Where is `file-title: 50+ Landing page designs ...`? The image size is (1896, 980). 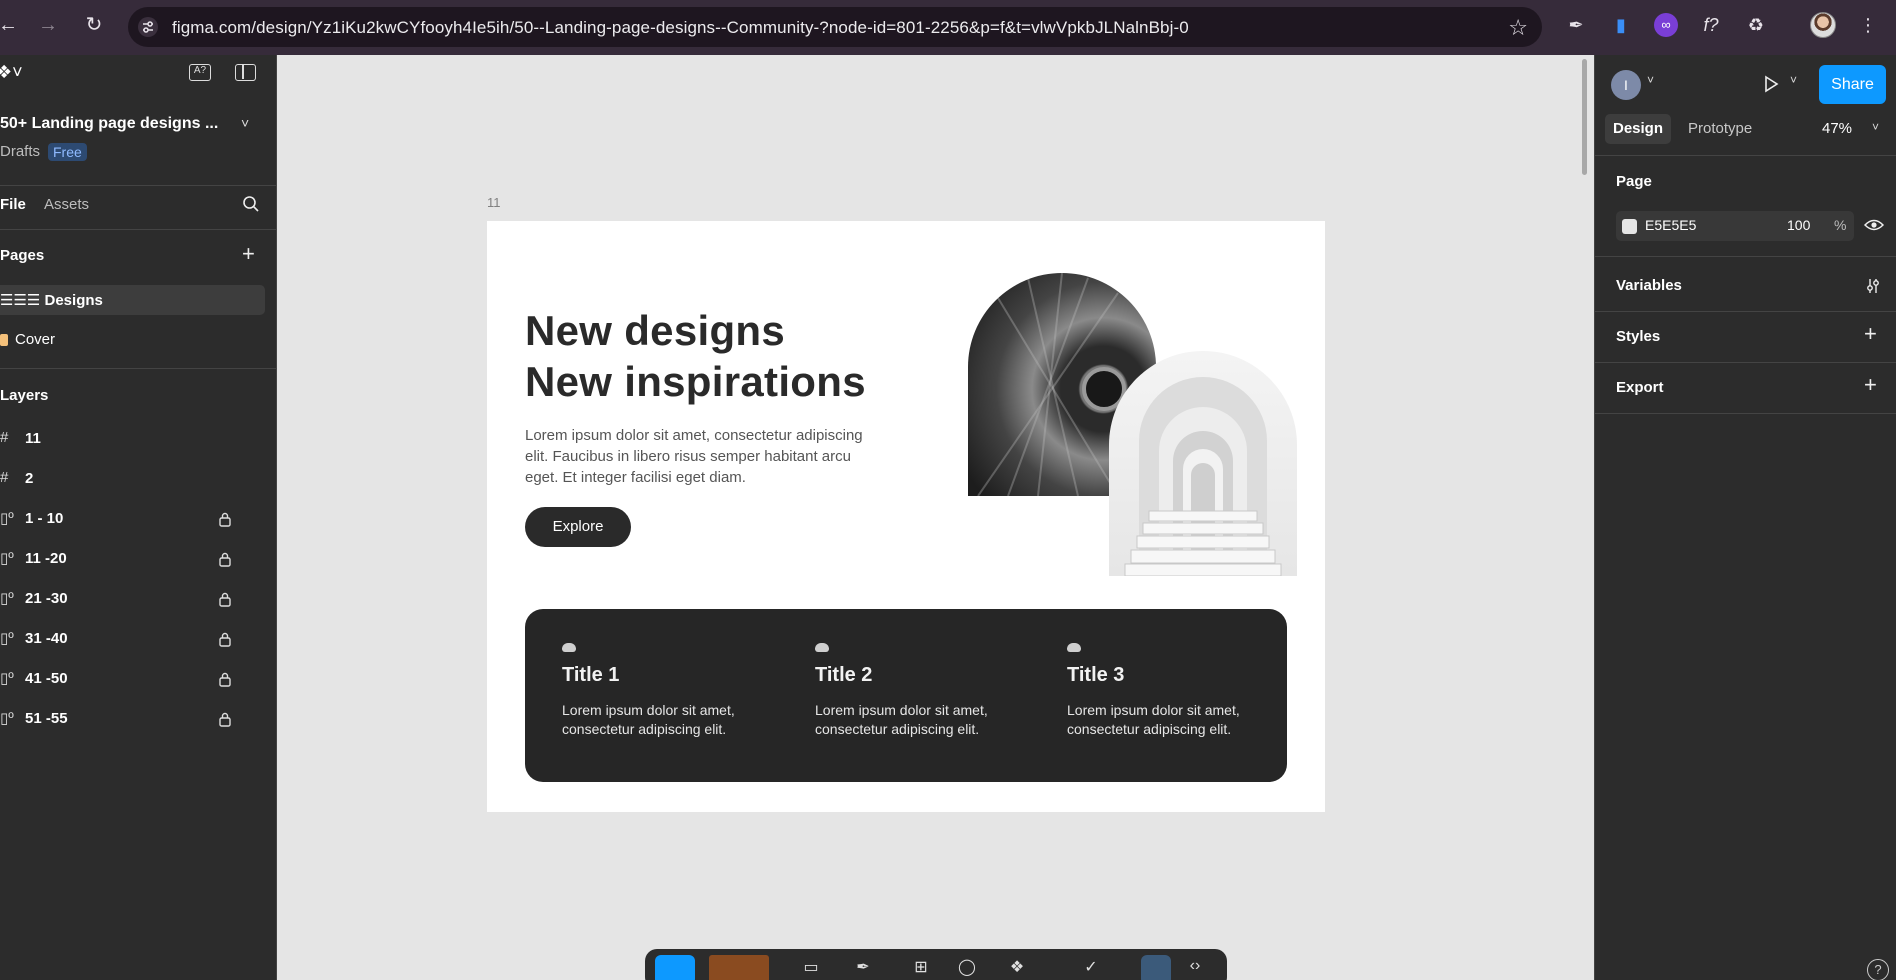
file-title: 50+ Landing page designs ... is located at coordinates (109, 124).